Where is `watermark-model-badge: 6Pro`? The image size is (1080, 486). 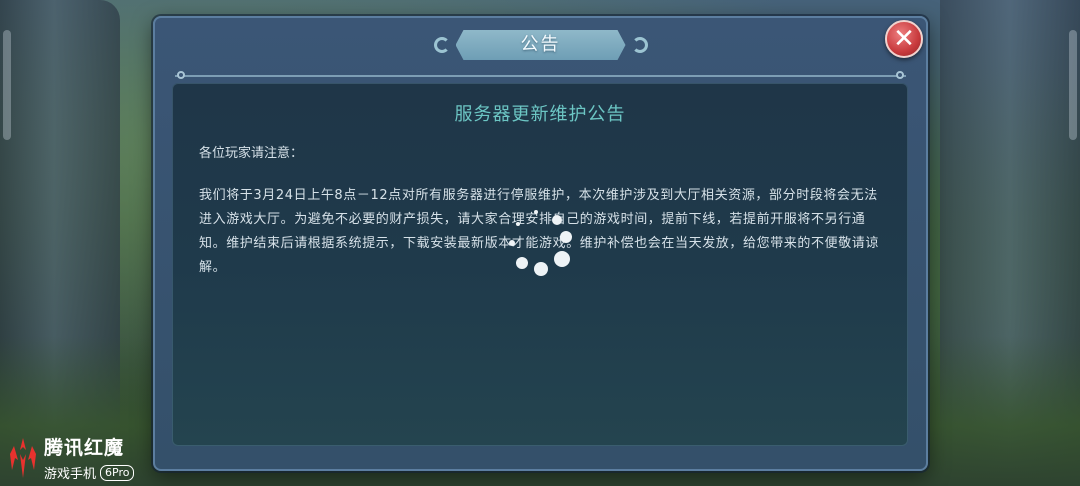 watermark-model-badge: 6Pro is located at coordinates (117, 472).